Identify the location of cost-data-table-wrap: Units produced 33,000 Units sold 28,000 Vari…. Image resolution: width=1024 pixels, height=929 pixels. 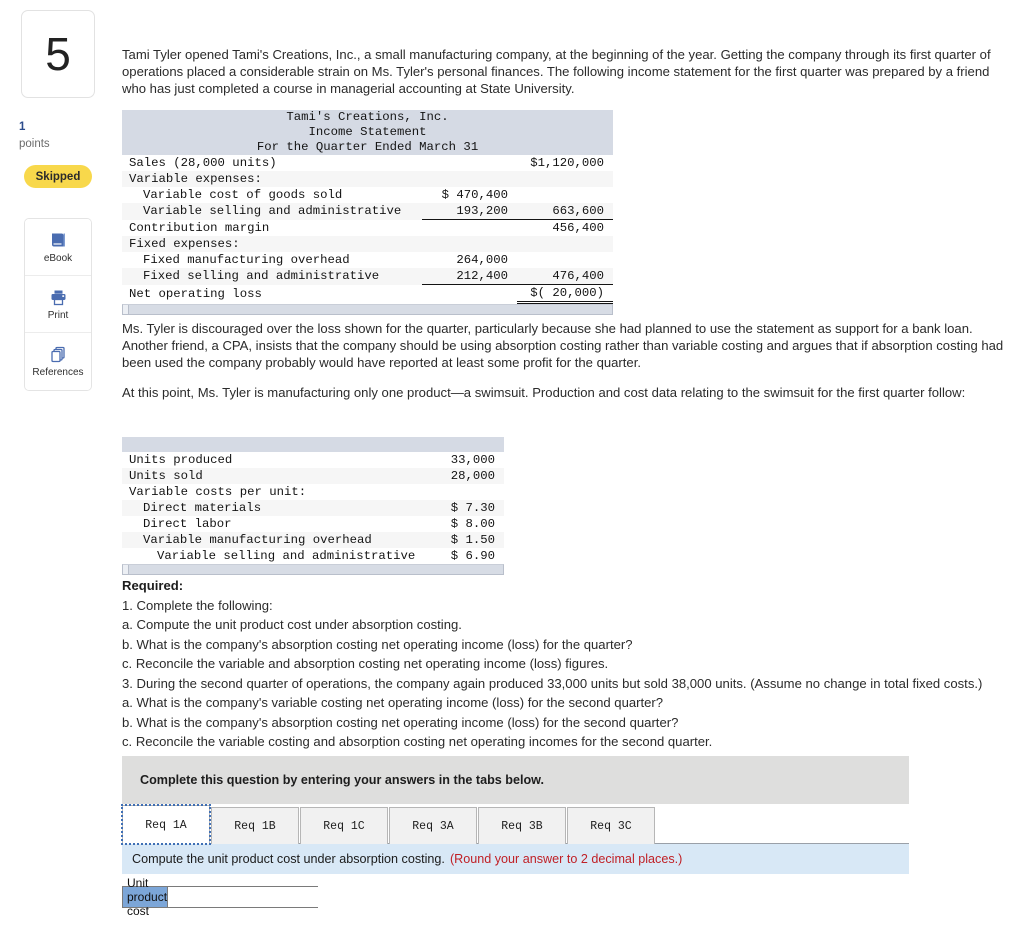
(313, 506).